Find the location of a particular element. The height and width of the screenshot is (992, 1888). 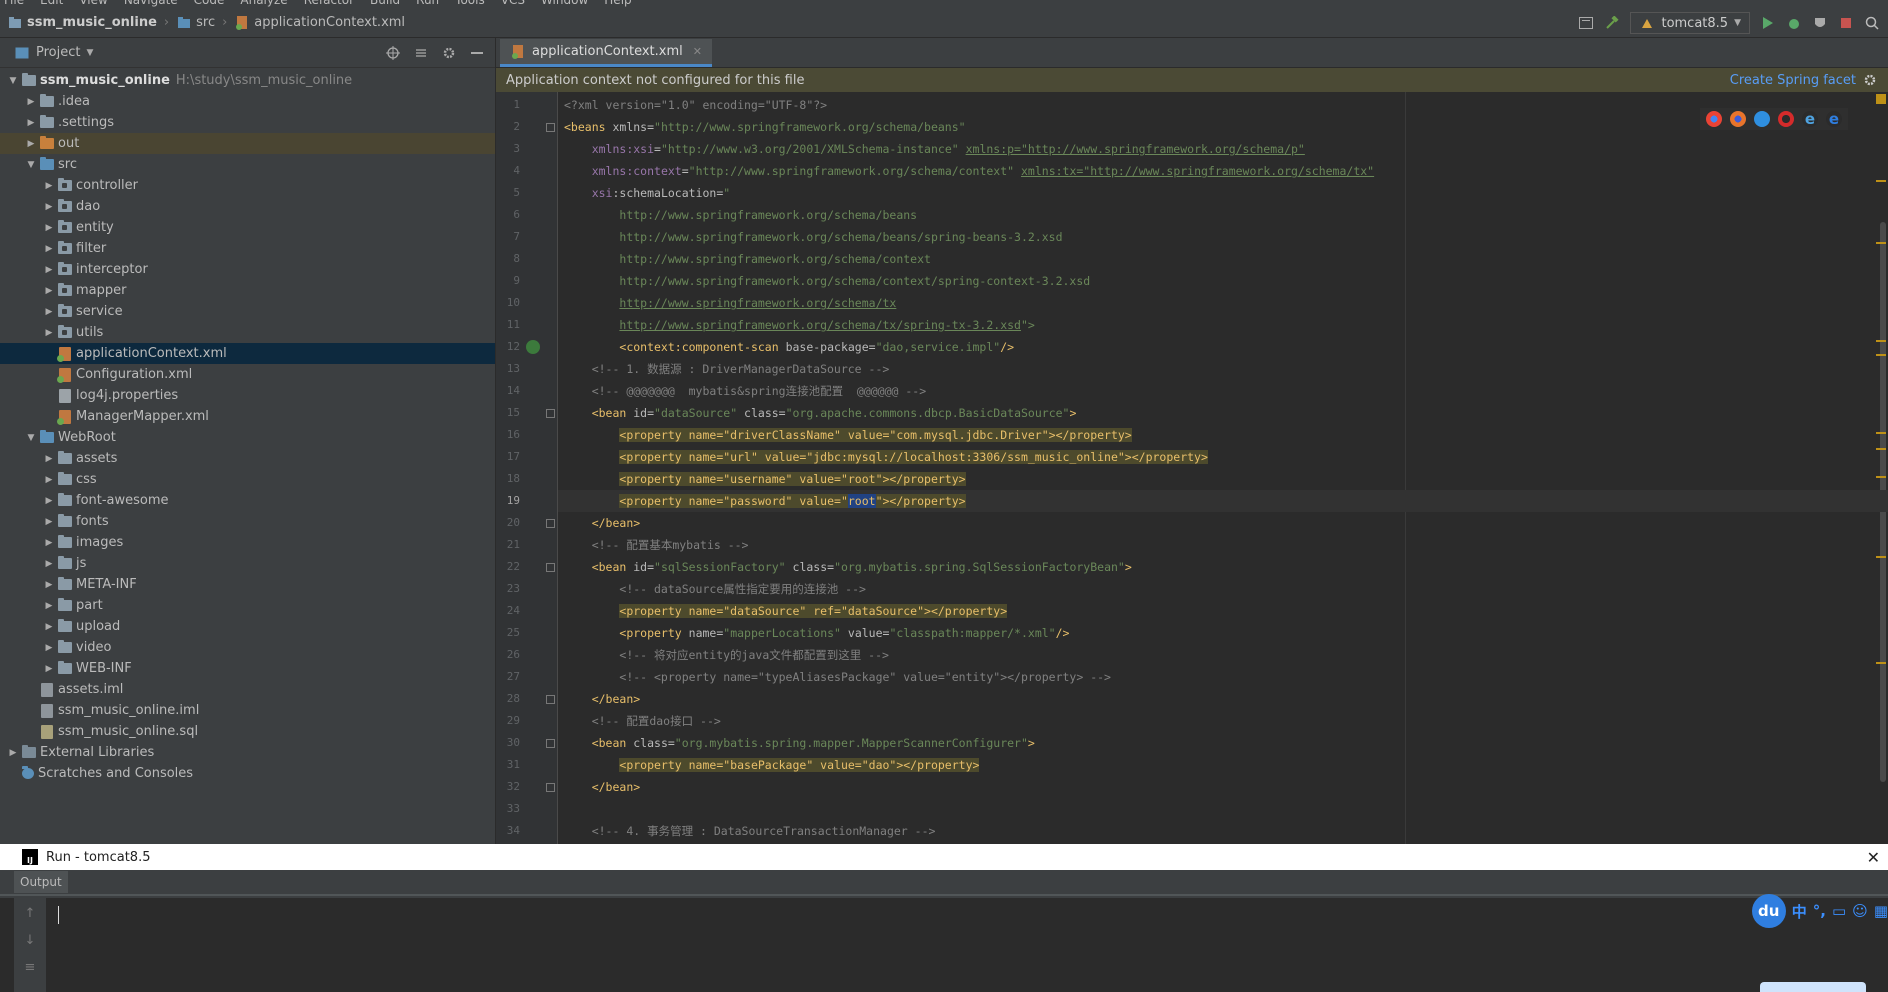

breadcrumb-project: ssm_music_online is located at coordinates (82, 23).